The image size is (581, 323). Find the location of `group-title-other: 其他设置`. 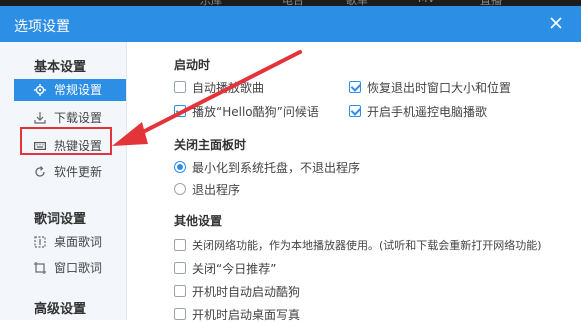

group-title-other: 其他设置 is located at coordinates (198, 221).